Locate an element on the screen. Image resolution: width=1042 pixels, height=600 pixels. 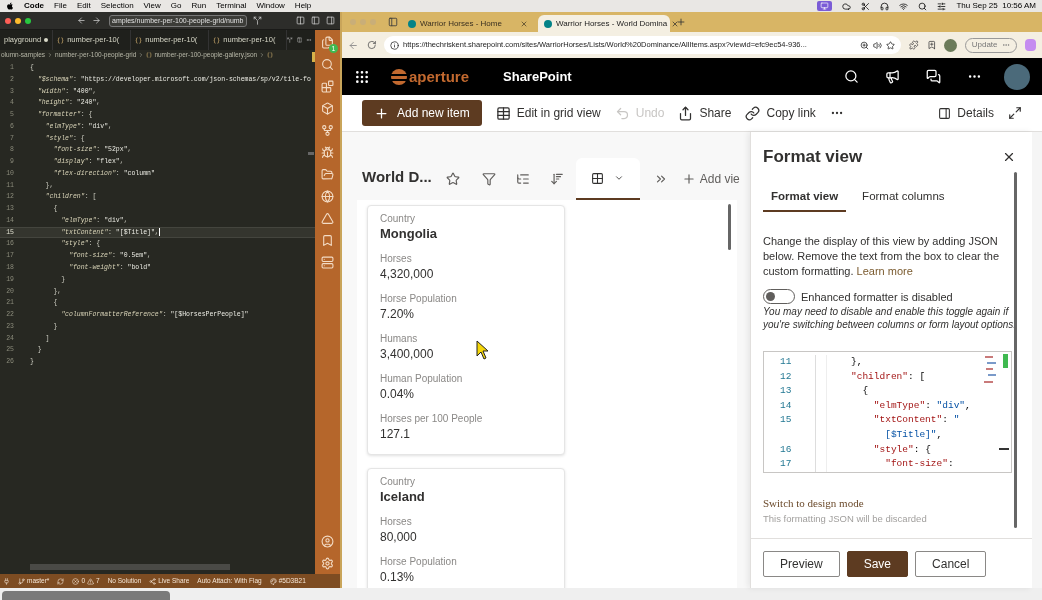
group-icon is located at coordinates (522, 179).